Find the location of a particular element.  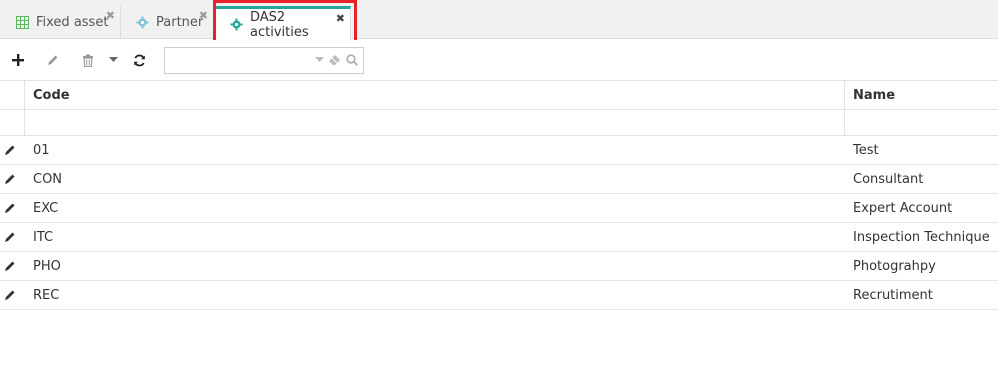

tab-partner: Partner ✖ is located at coordinates (167, 22).